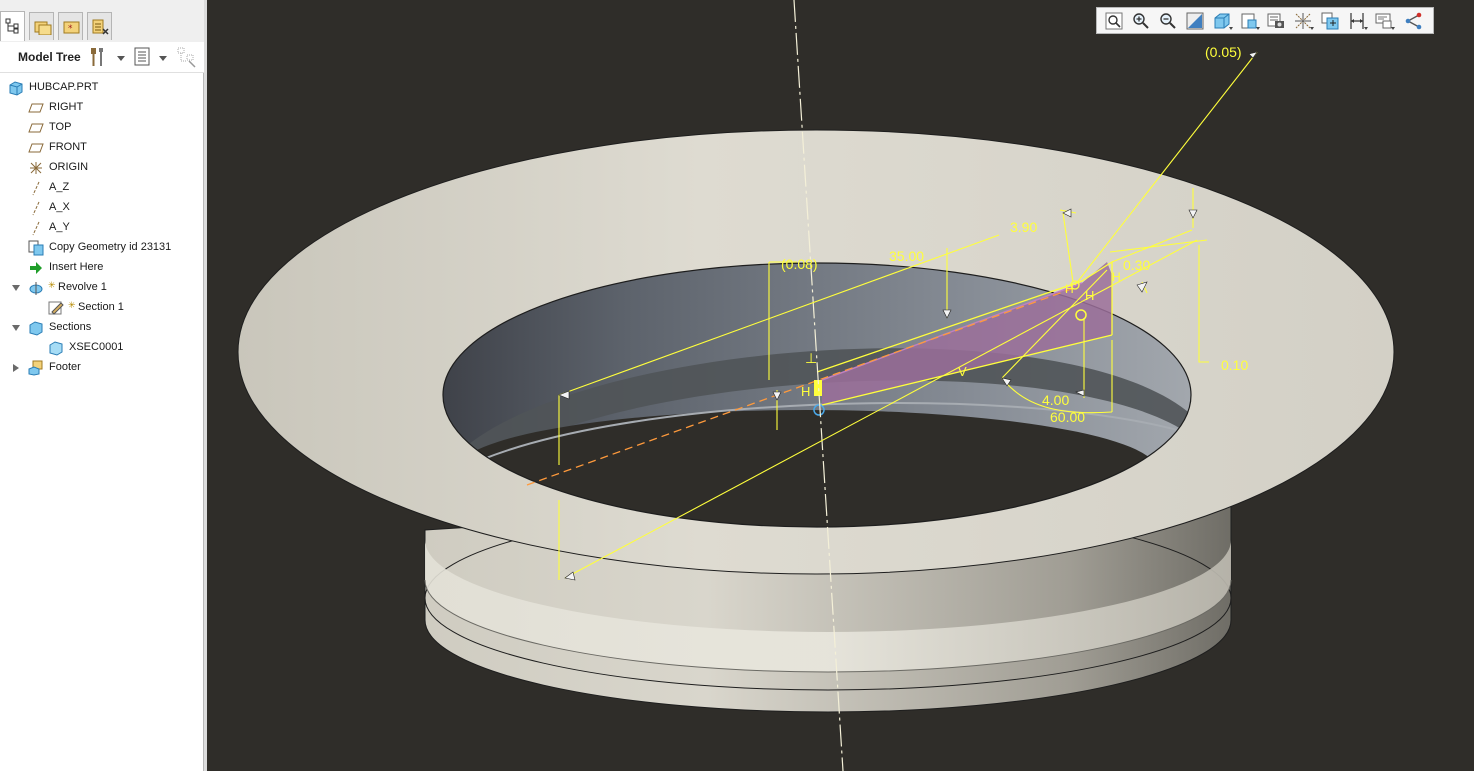  I want to click on spin-center-button, so click(1330, 21).